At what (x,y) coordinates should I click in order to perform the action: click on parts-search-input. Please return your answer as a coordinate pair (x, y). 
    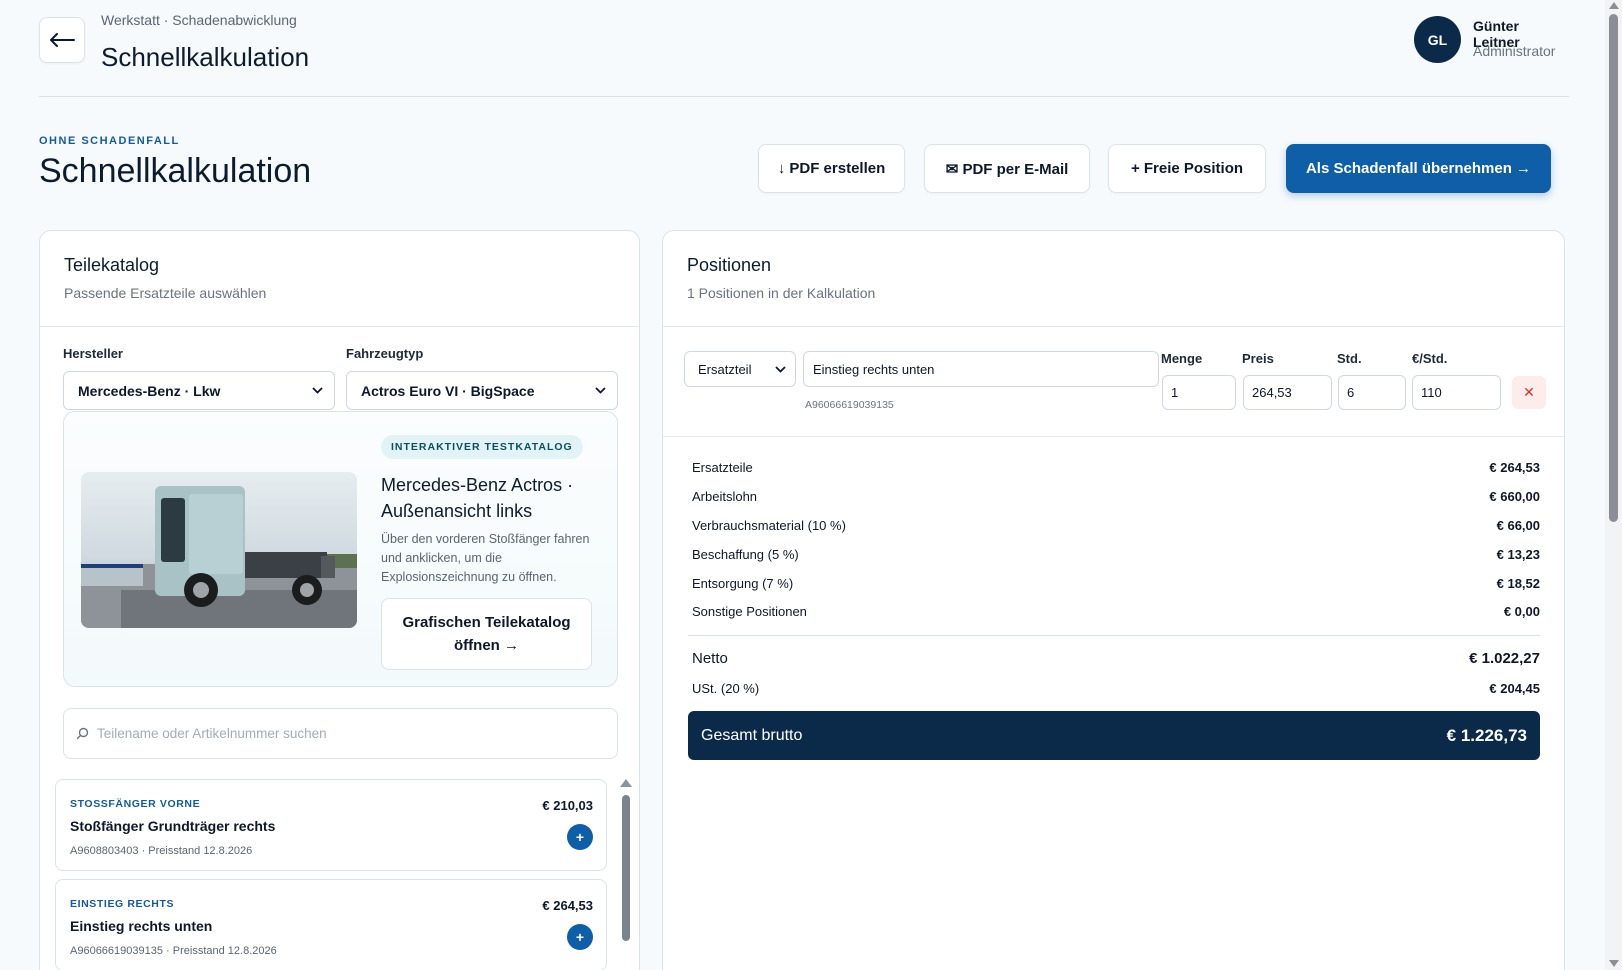
    Looking at the image, I should click on (337, 733).